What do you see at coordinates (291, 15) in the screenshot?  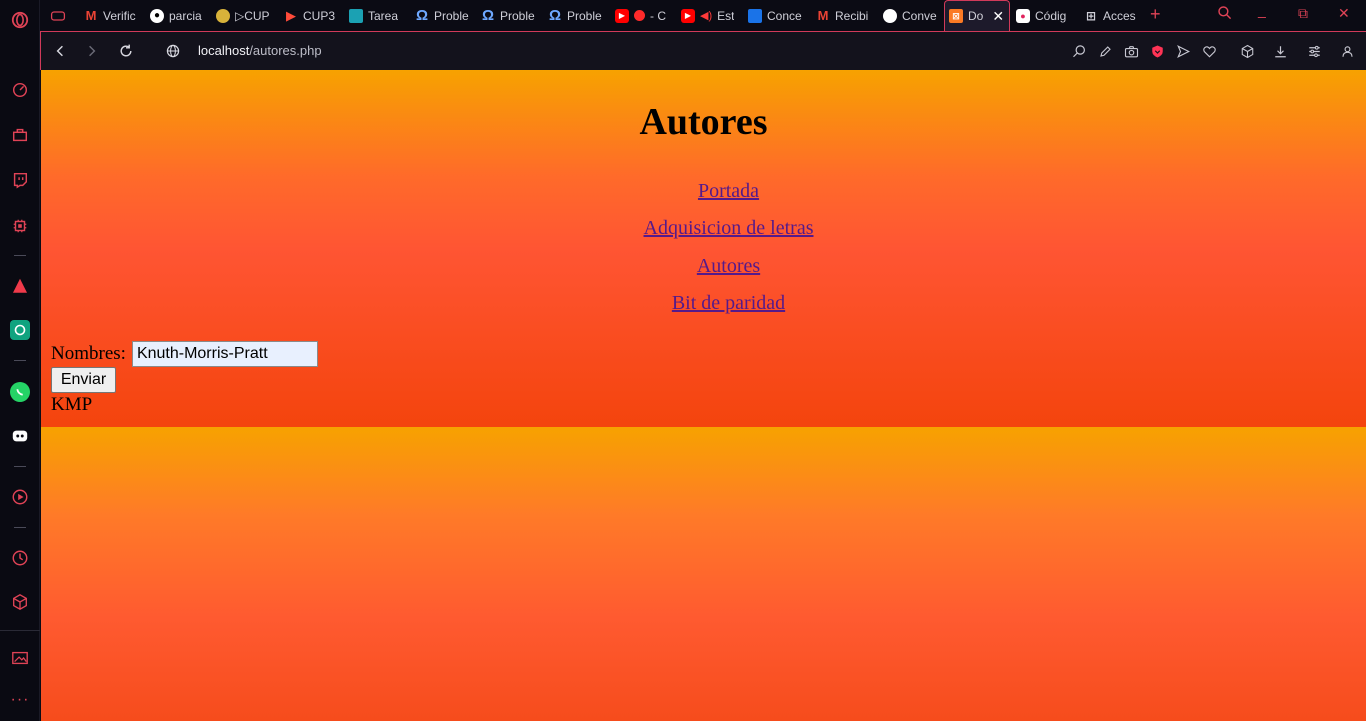 I see `cup-icon: ▶` at bounding box center [291, 15].